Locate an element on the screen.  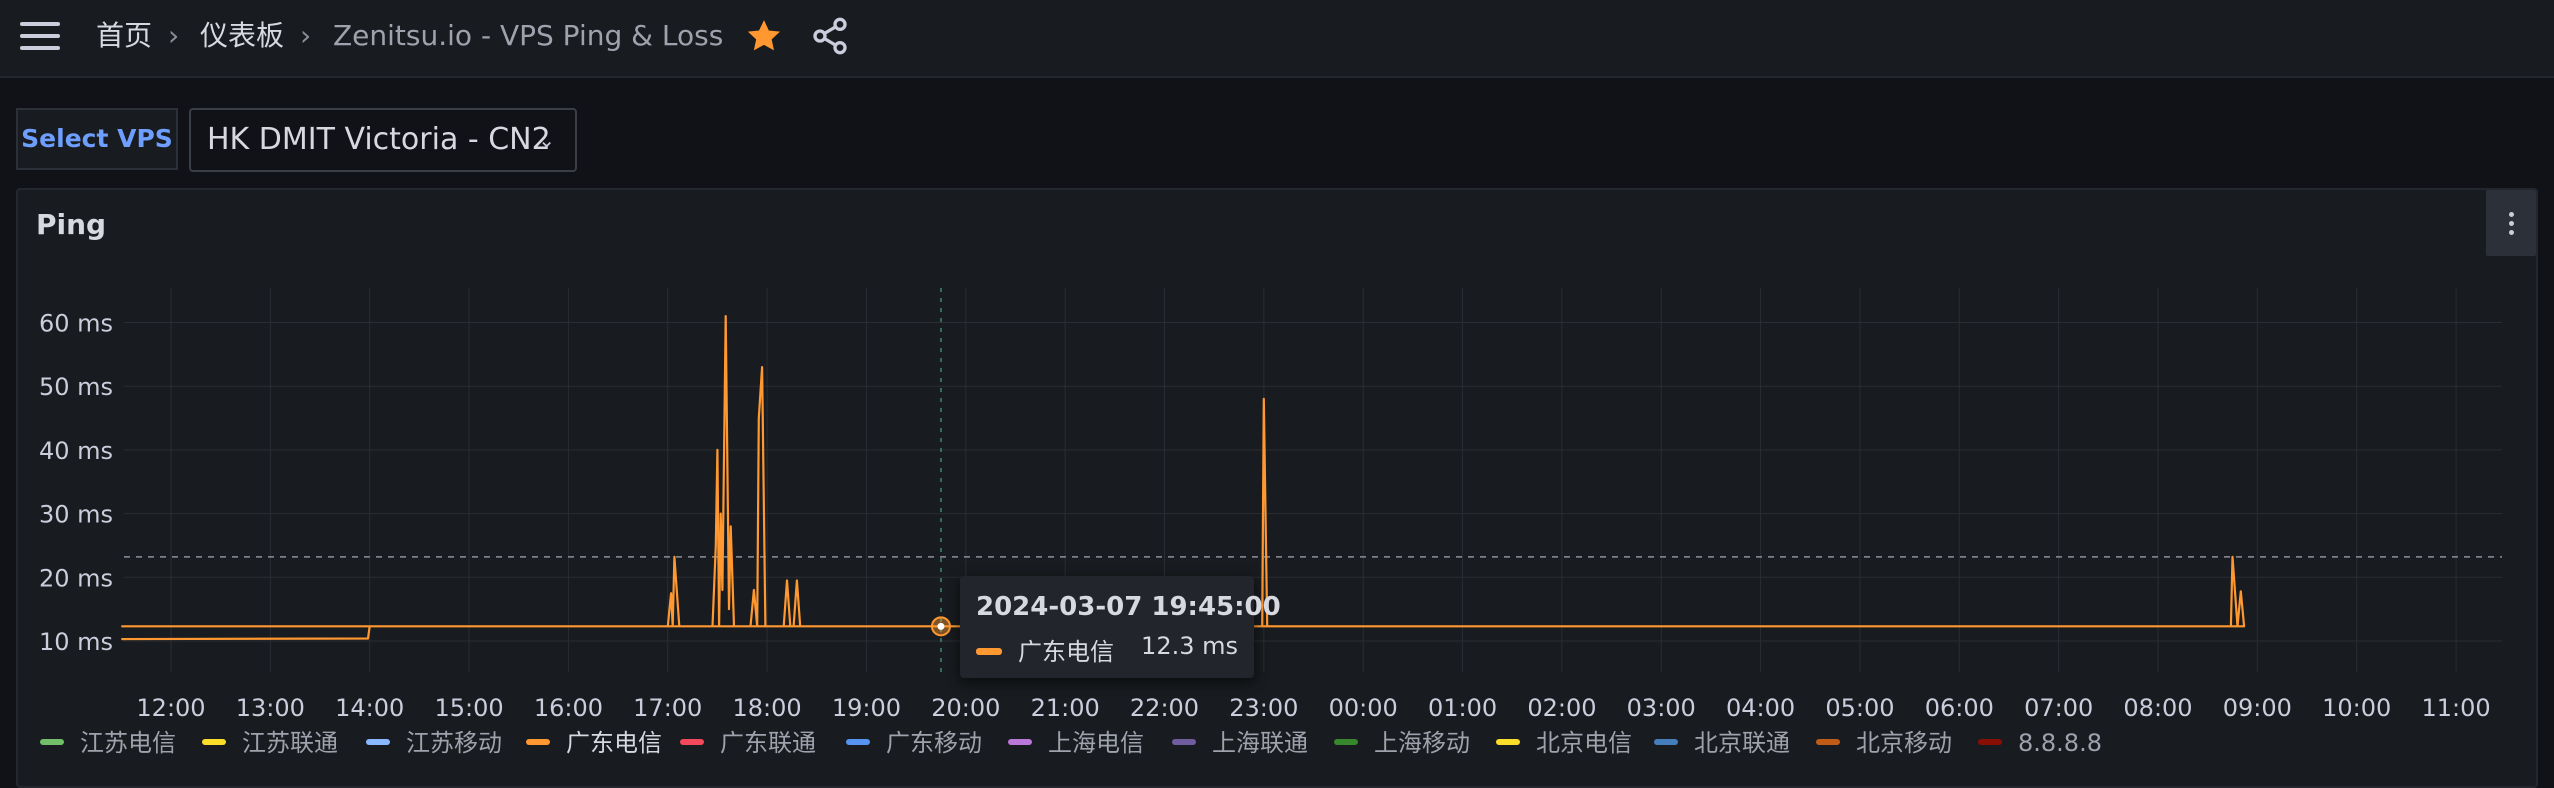
chart-tooltip: 2024-03-07 19:45:00 广东电信 12.3 ms is located at coordinates (1120, 627).